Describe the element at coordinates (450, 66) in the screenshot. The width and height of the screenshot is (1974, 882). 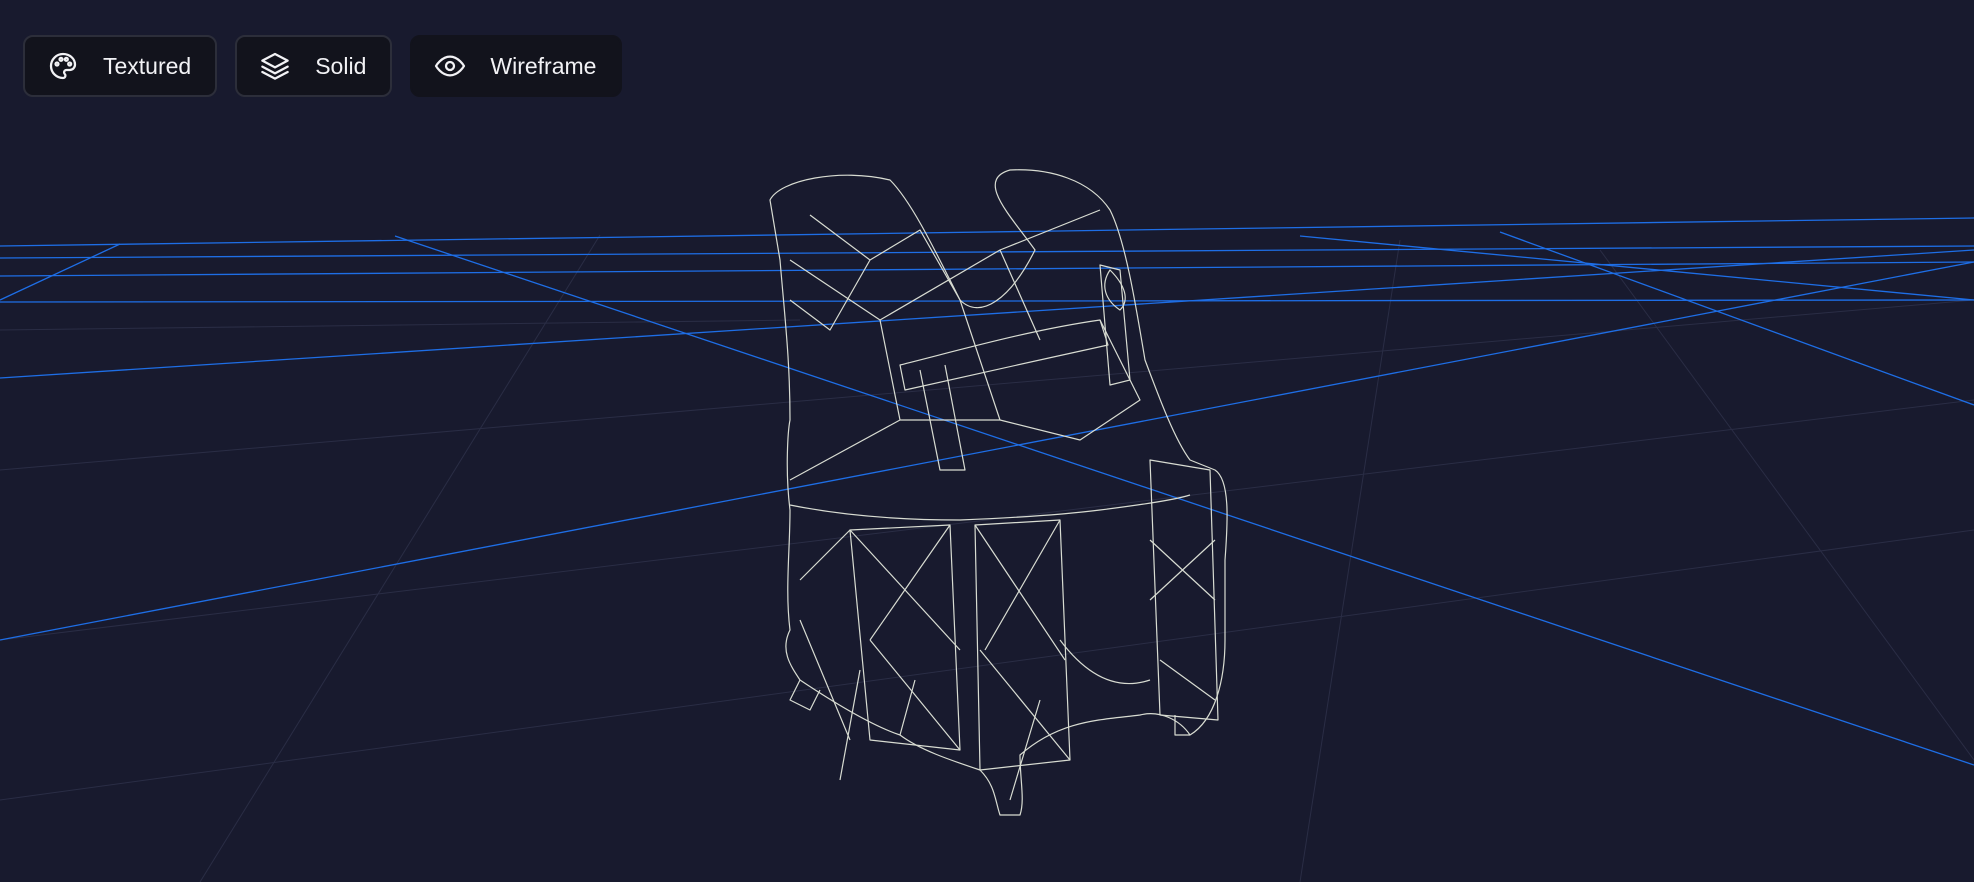
I see `eye-icon` at that location.